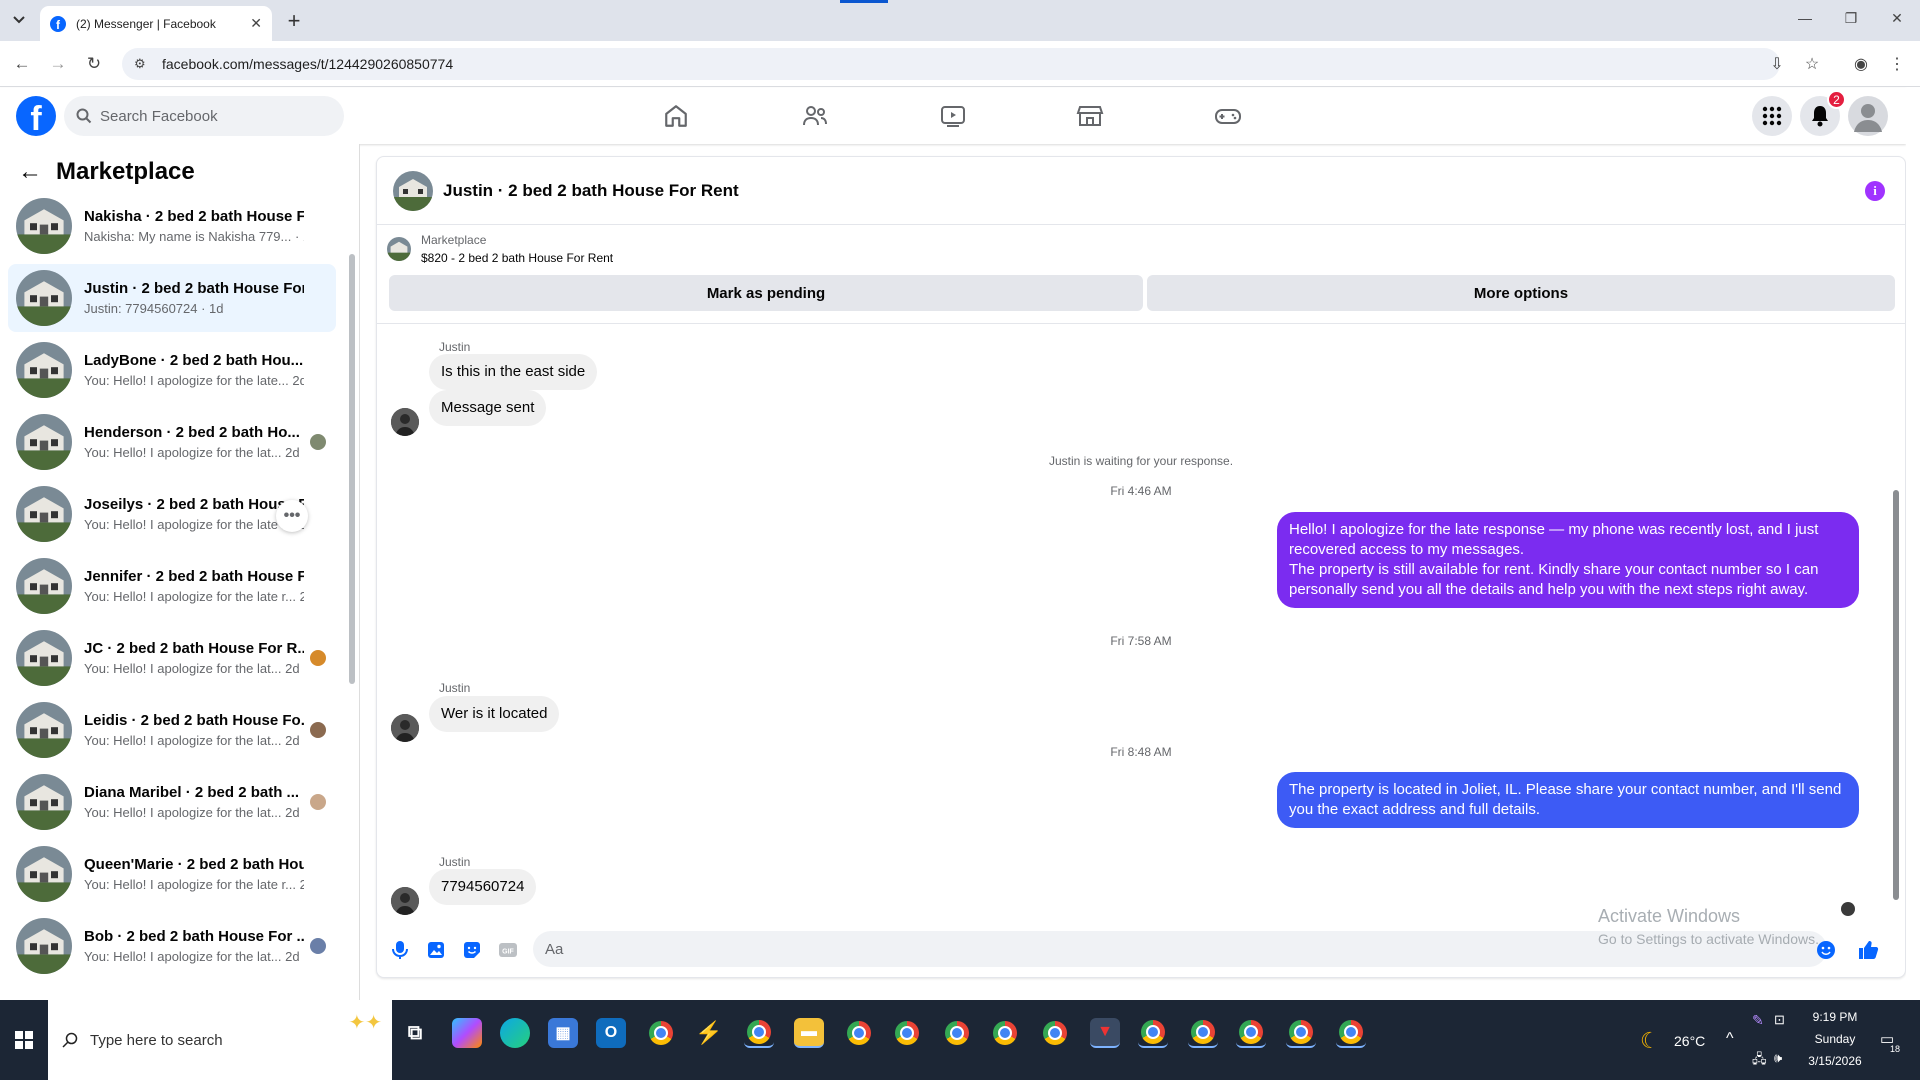  Describe the element at coordinates (513, 372) in the screenshot. I see `incoming-message: Is this in the east side` at that location.